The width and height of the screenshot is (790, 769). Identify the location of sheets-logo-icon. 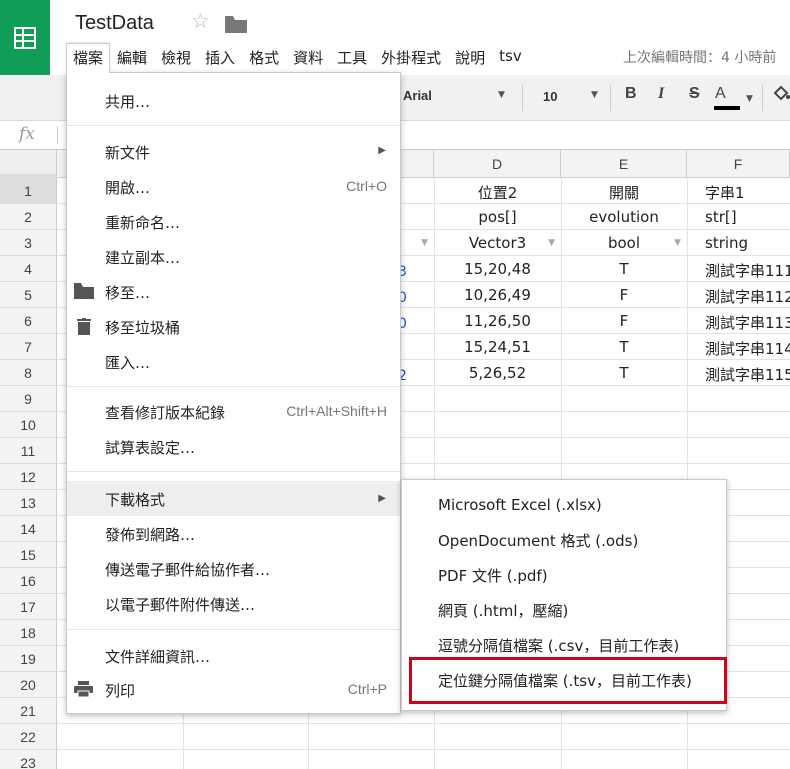
(25, 37).